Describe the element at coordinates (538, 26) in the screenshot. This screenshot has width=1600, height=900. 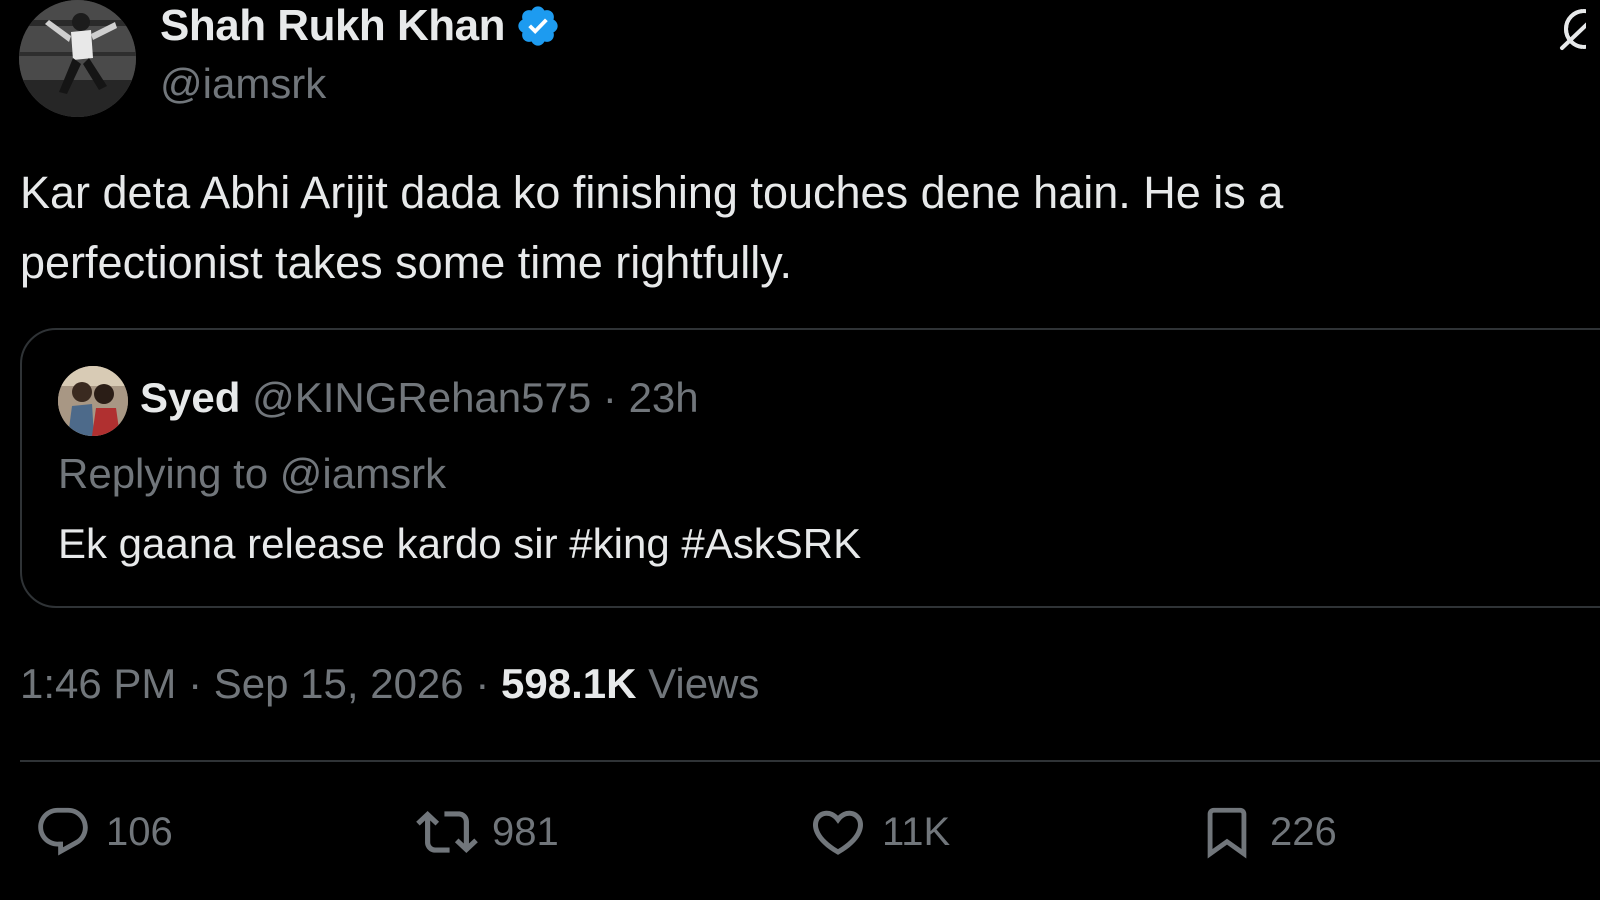
I see `verified-badge-icon` at that location.